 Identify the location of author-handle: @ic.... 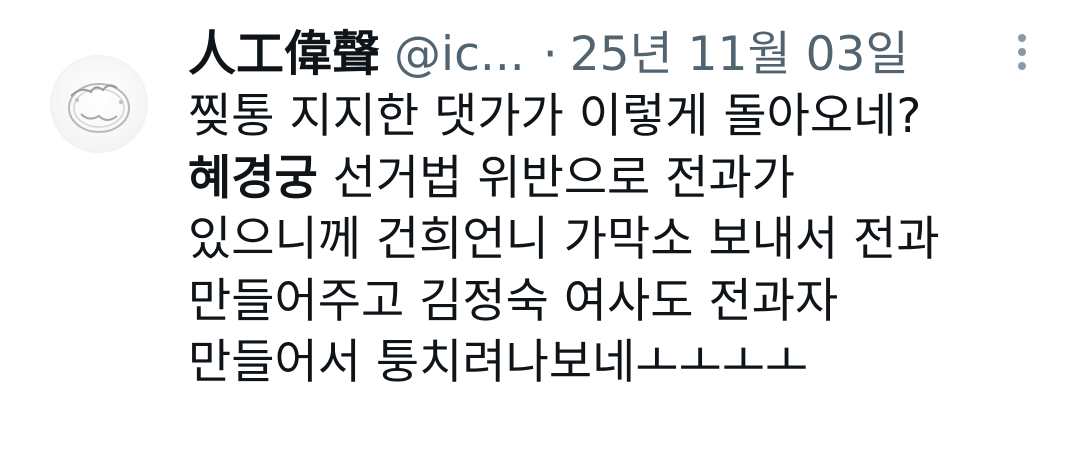
(459, 54).